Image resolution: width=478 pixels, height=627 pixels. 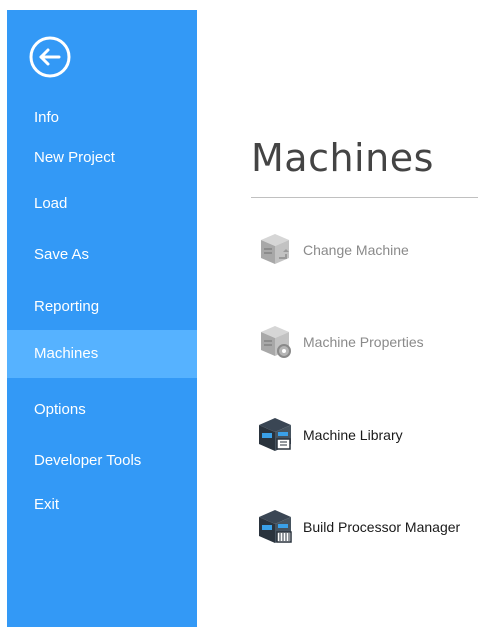 What do you see at coordinates (102, 118) in the screenshot?
I see `sidebar-item-info: Info` at bounding box center [102, 118].